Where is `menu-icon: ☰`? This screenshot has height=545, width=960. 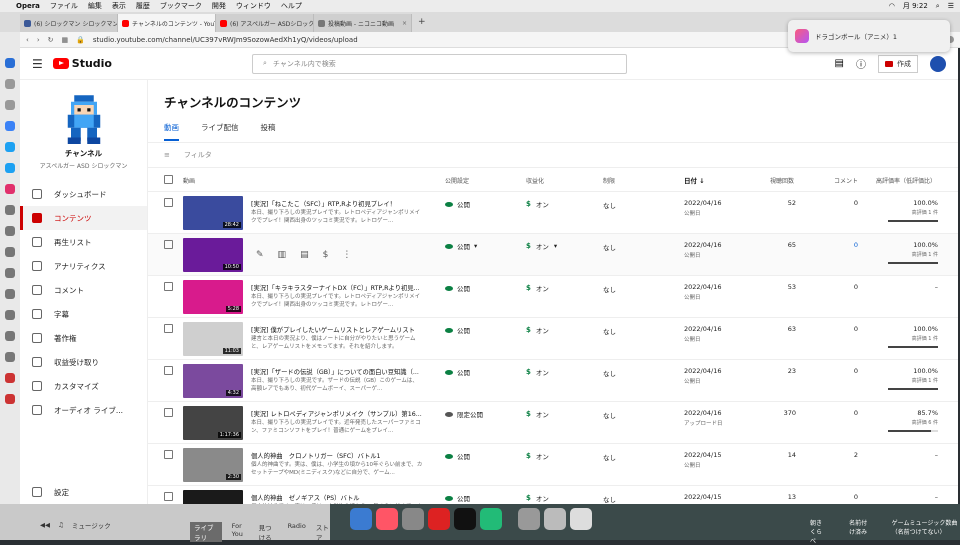
menu-icon: ☰ is located at coordinates (951, 6).